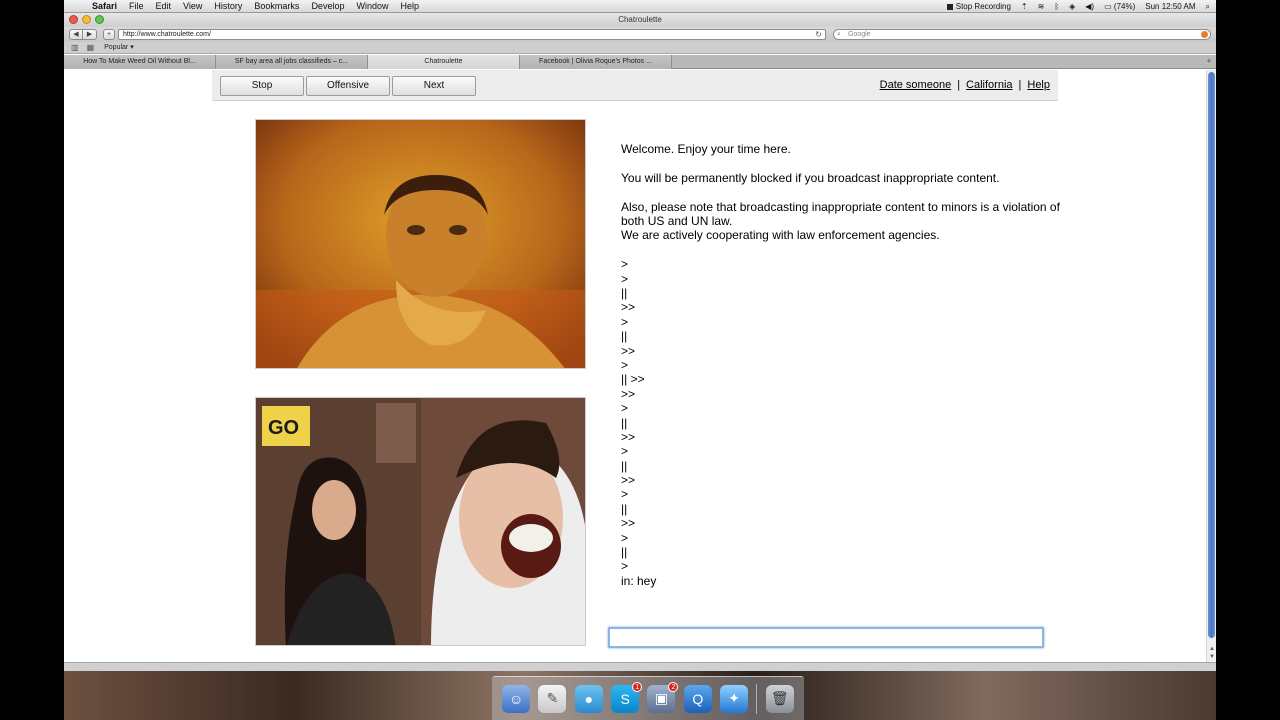  I want to click on sync-icon: ◈, so click(1072, 6).